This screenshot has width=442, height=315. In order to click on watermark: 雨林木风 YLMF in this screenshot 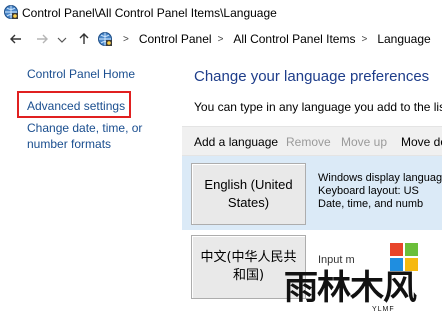, I will do `click(363, 275)`.